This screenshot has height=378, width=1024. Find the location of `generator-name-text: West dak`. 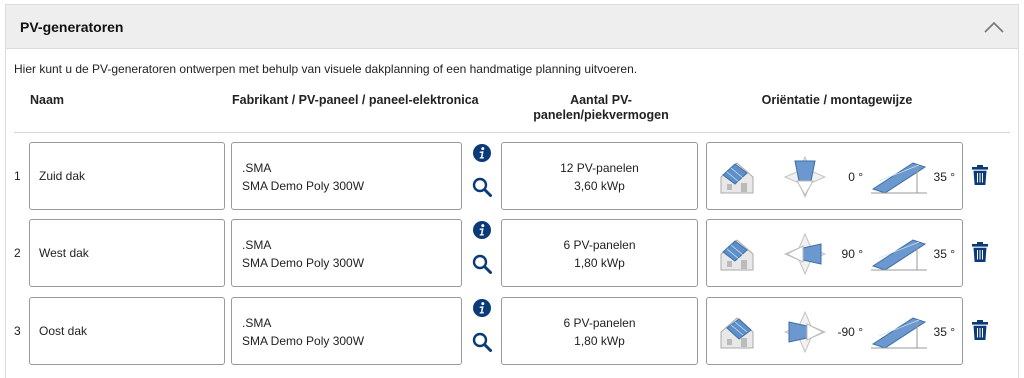

generator-name-text: West dak is located at coordinates (64, 253).